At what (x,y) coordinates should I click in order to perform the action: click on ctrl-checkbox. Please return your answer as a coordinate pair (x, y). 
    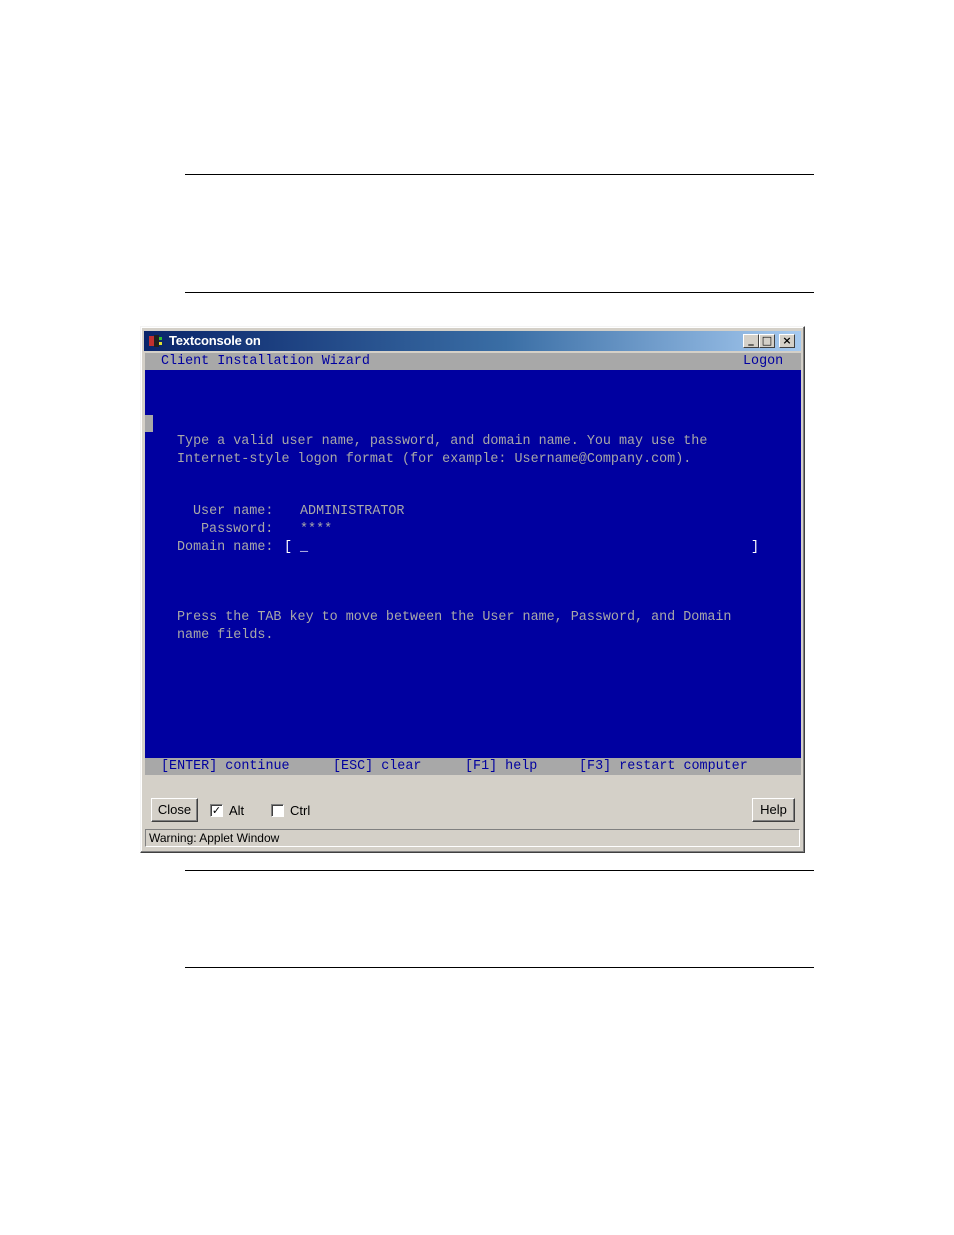
    Looking at the image, I should click on (277, 810).